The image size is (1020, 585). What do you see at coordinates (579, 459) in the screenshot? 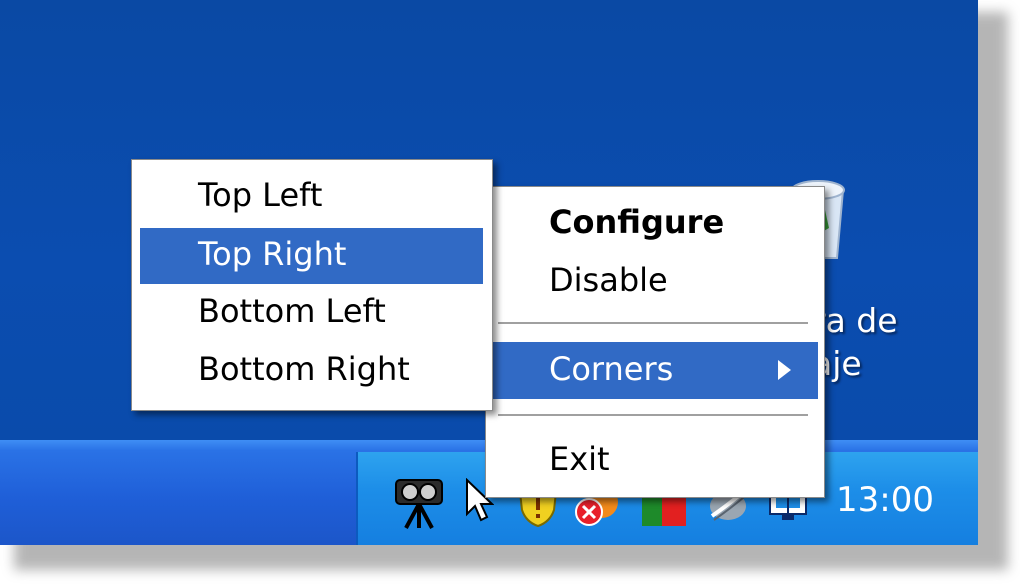
I see `menu-item-exit: Exit` at bounding box center [579, 459].